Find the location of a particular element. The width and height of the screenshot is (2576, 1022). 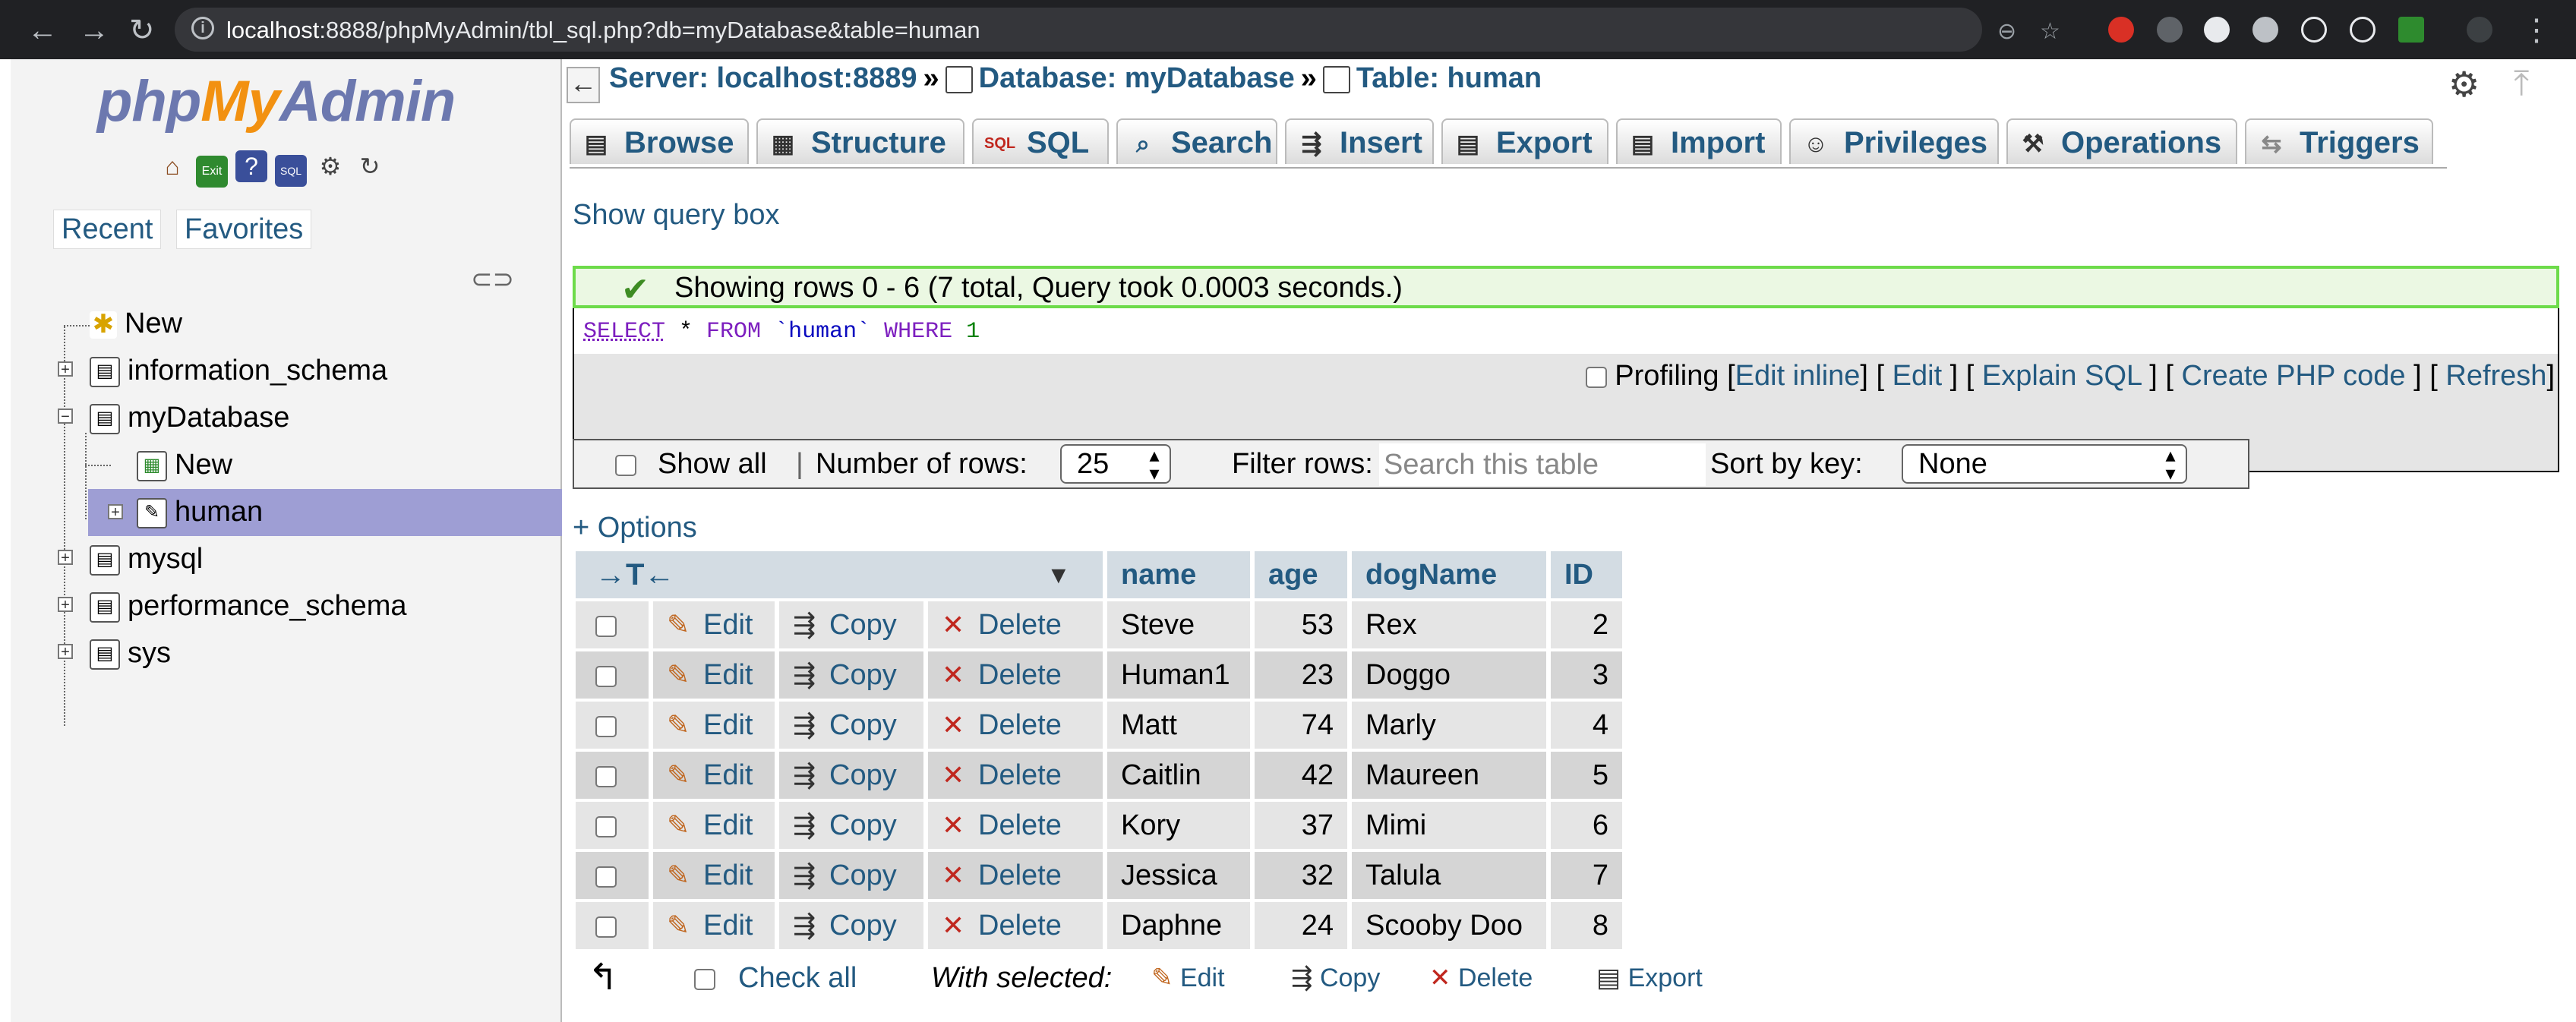

cell-id: 2 is located at coordinates (1586, 624).